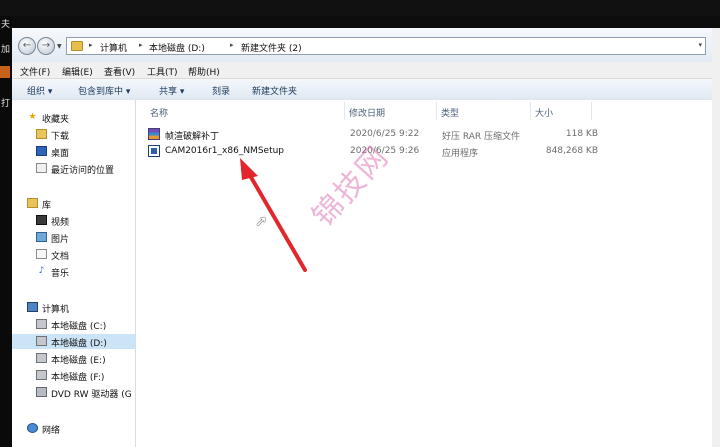  Describe the element at coordinates (261, 221) in the screenshot. I see `mouse-cursor-icon: ➚` at that location.